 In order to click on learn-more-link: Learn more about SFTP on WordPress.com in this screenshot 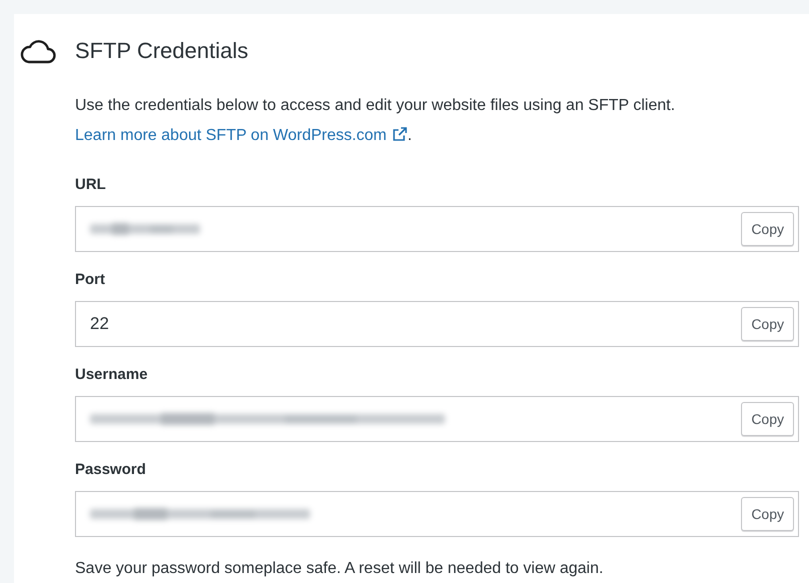, I will do `click(231, 135)`.